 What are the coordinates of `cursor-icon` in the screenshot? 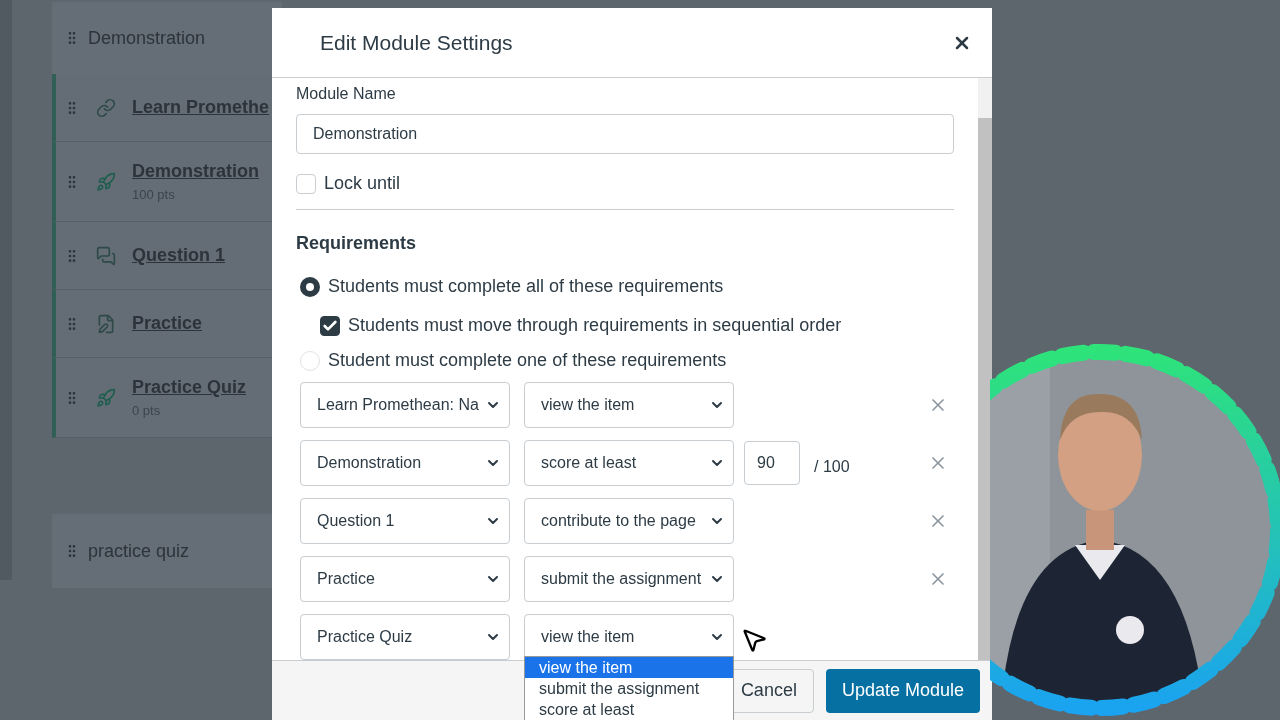 It's located at (754, 640).